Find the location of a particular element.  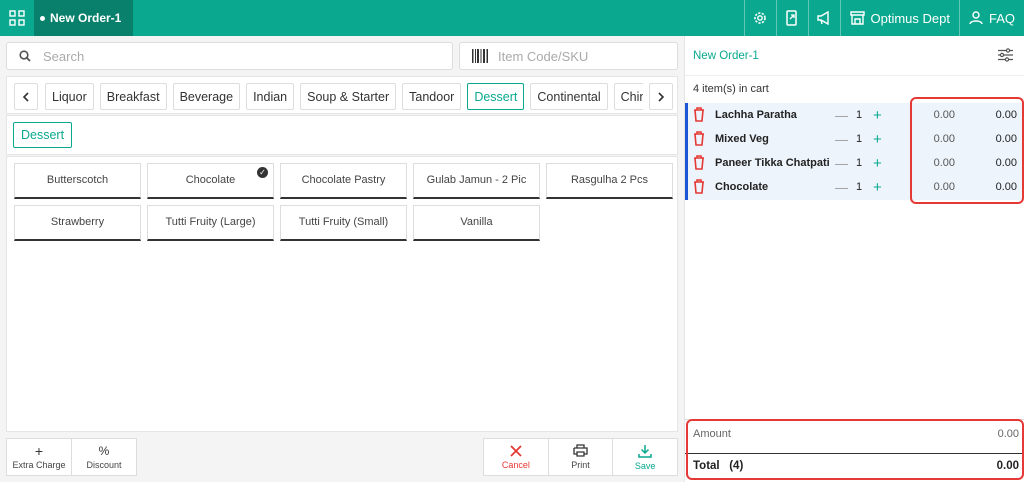

apps-grid-icon is located at coordinates (17, 18).